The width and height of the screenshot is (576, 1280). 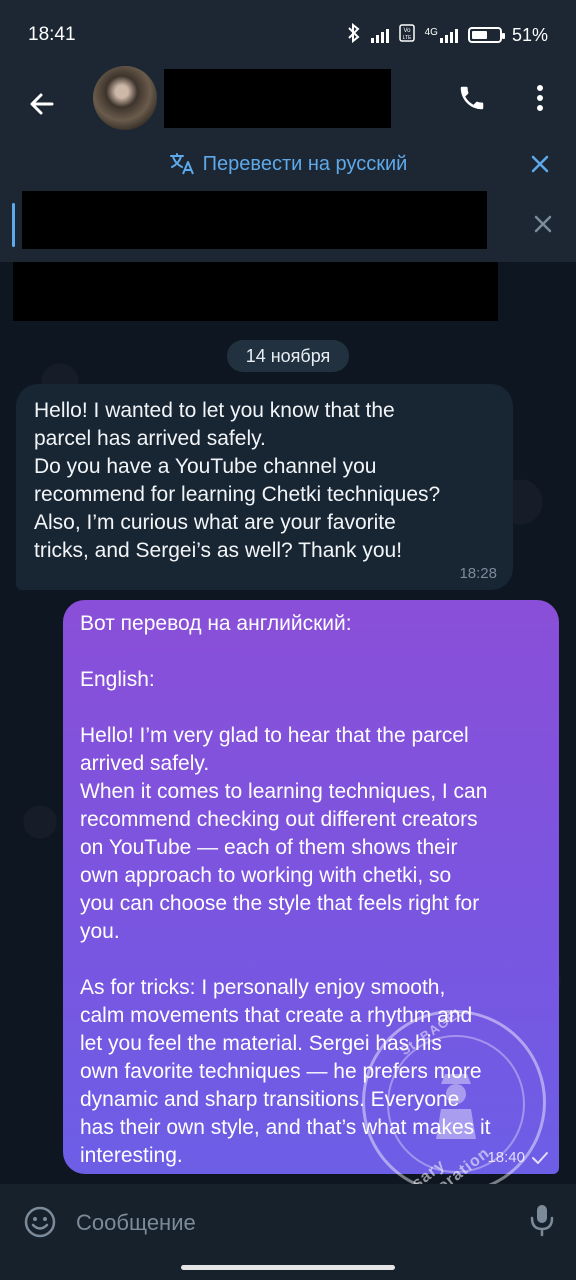 I want to click on contact-name-redacted, so click(x=277, y=98).